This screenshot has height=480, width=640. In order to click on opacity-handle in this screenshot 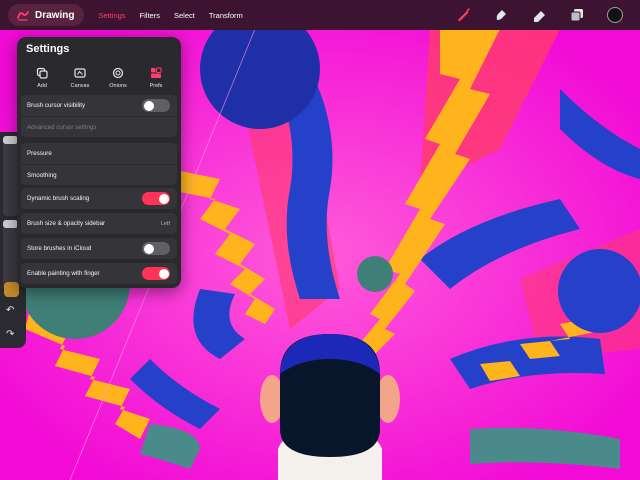, I will do `click(10, 224)`.